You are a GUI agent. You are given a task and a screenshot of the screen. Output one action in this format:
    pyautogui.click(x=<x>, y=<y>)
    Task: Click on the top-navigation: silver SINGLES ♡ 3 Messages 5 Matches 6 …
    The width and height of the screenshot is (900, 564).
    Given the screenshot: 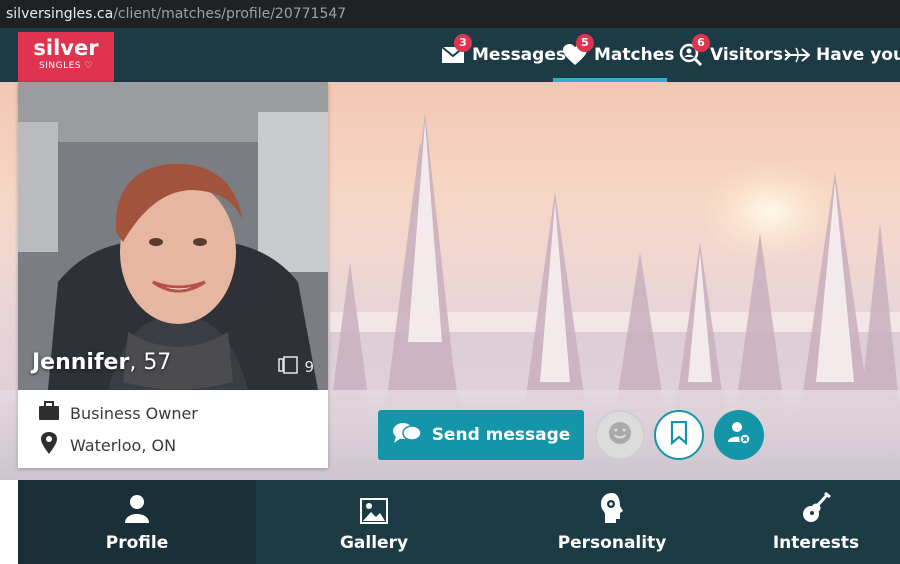 What is the action you would take?
    pyautogui.click(x=450, y=55)
    